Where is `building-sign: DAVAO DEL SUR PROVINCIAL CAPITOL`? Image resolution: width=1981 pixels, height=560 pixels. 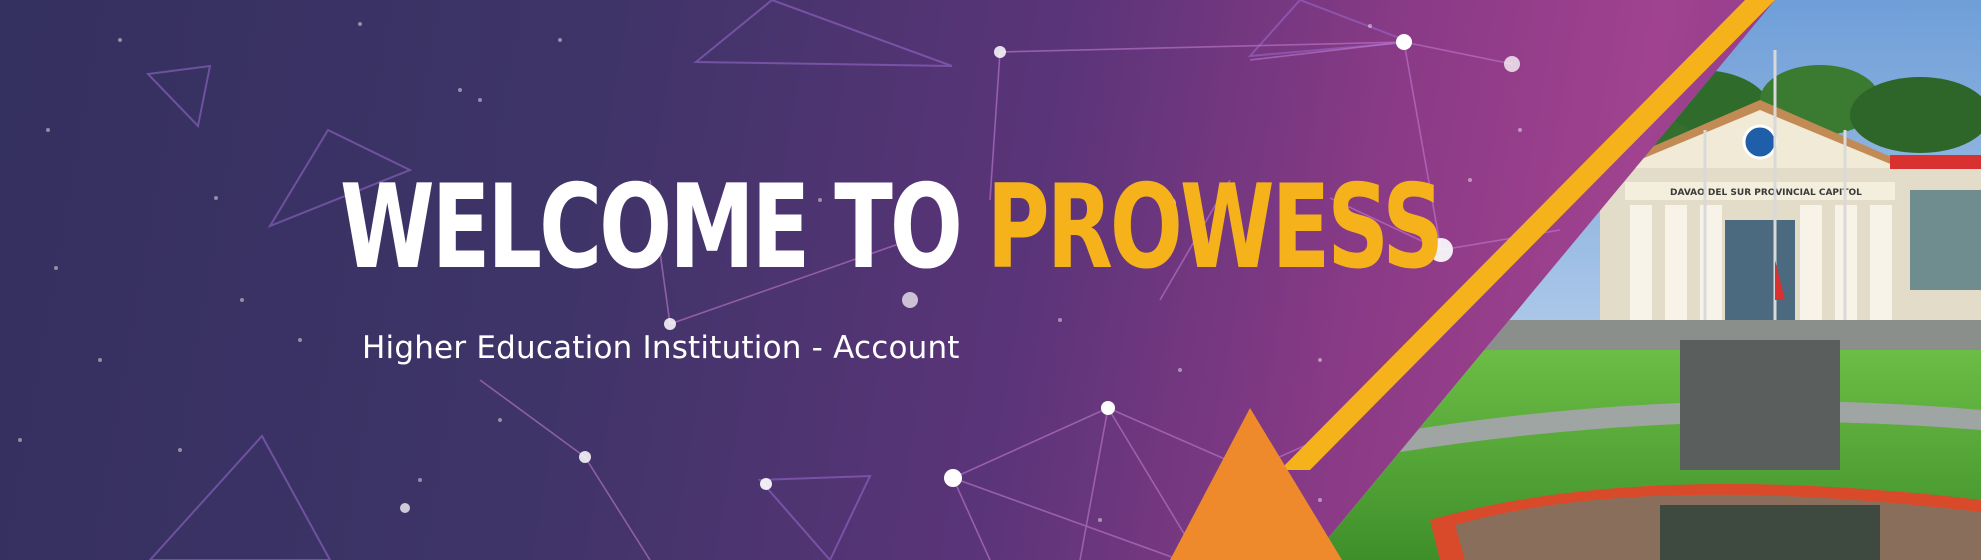
building-sign: DAVAO DEL SUR PROVINCIAL CAPITOL is located at coordinates (1766, 193).